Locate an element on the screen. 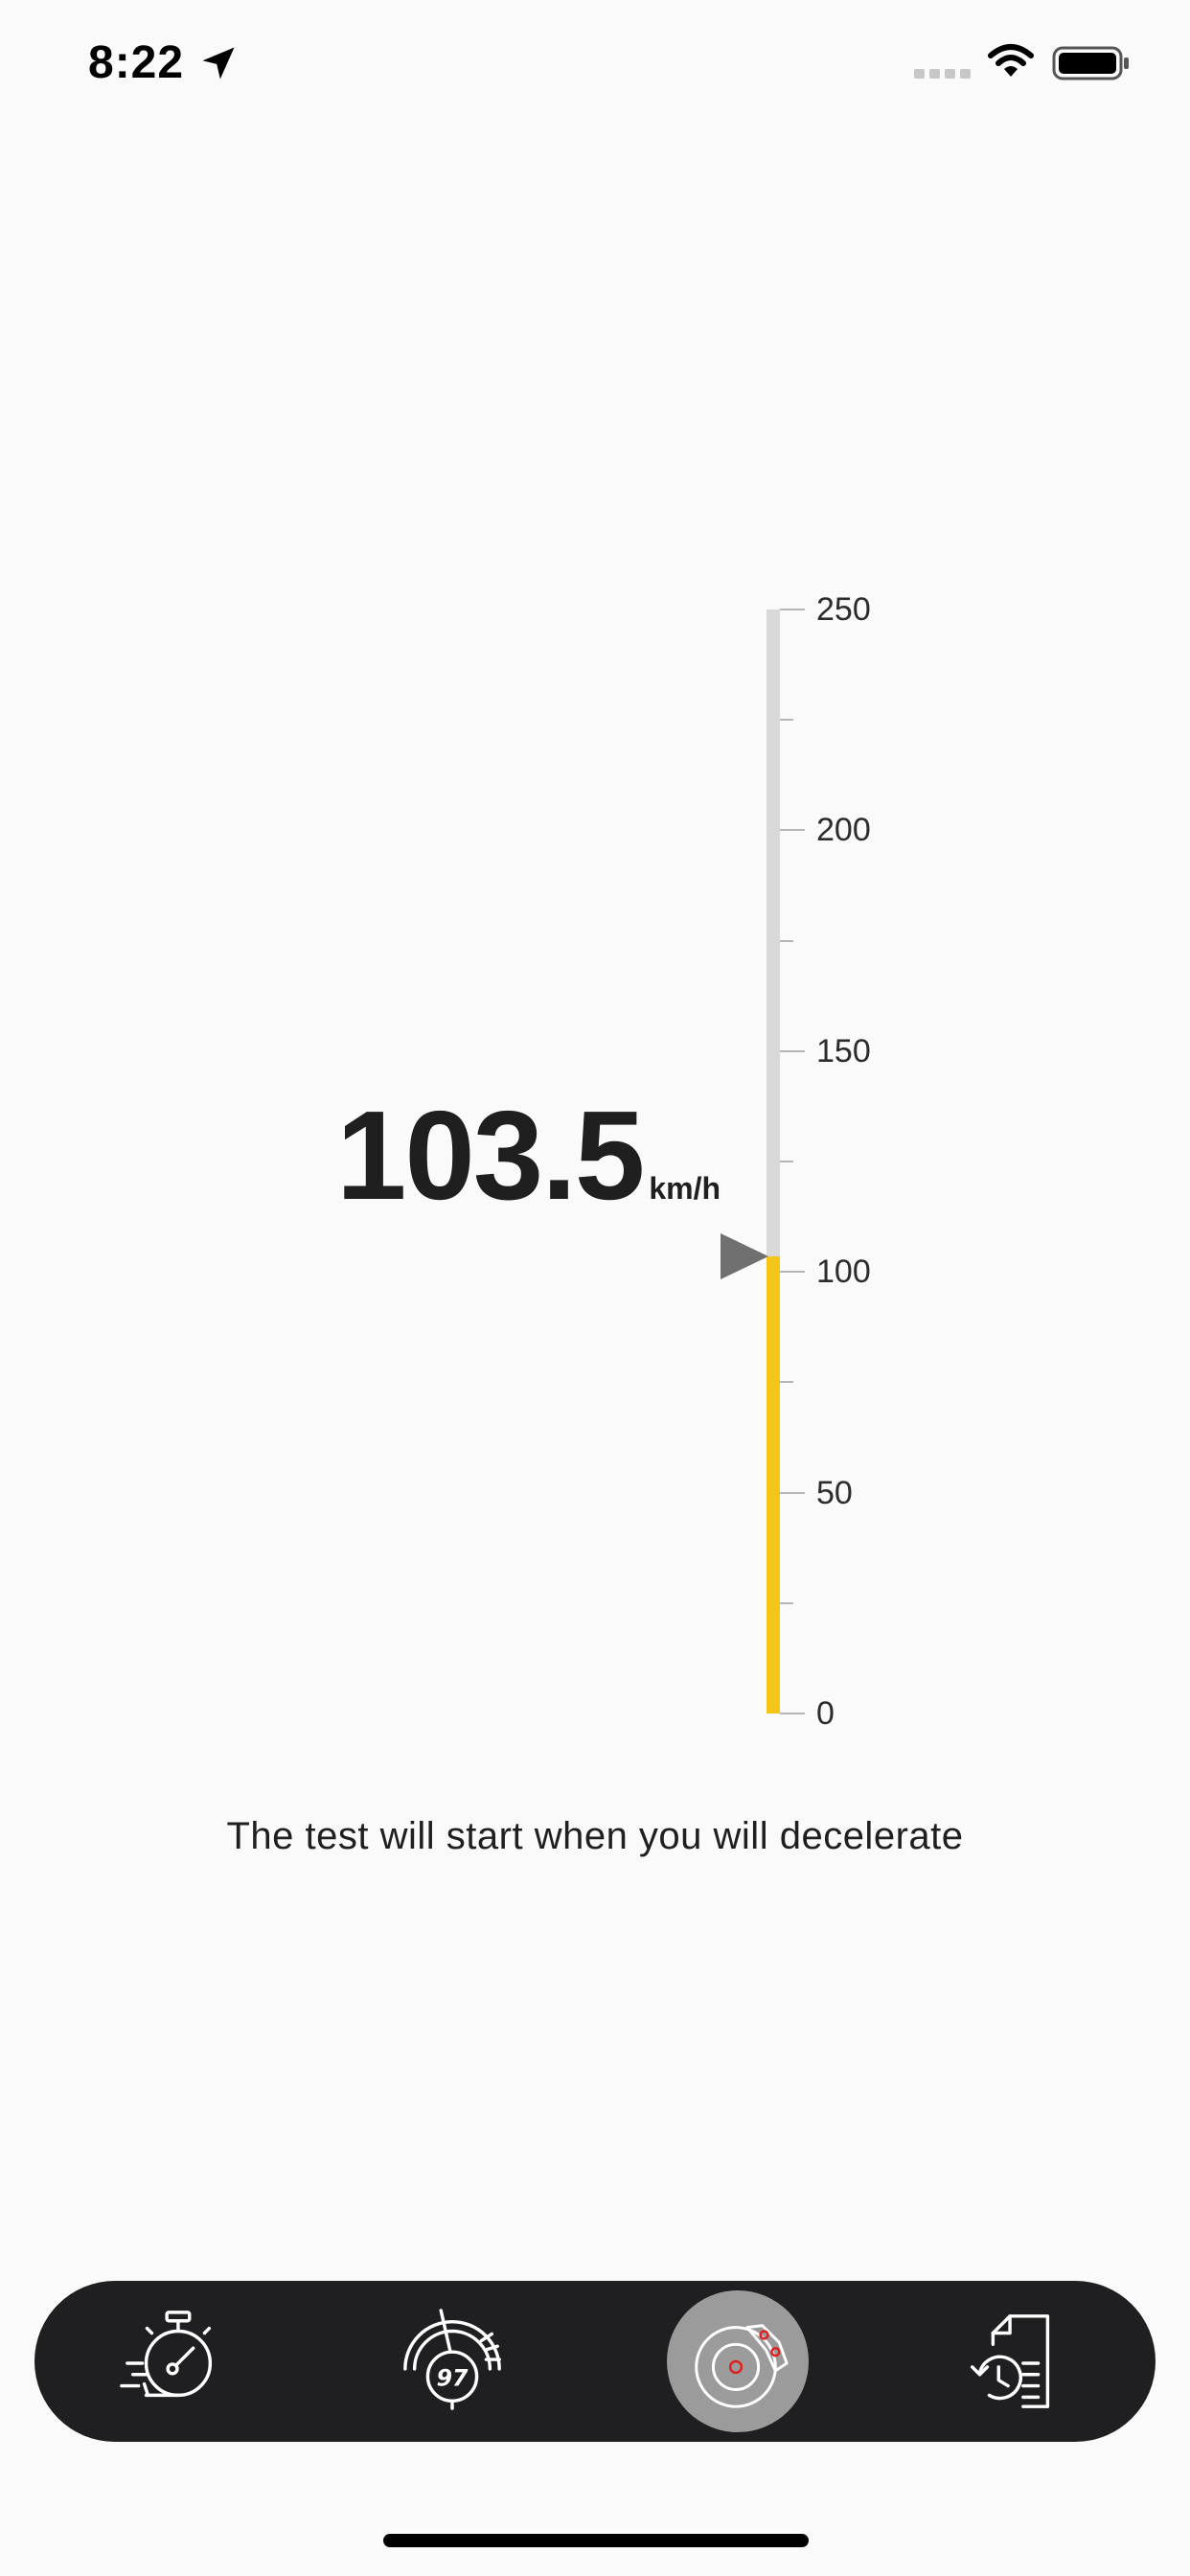  gauge-tick-label: 100 is located at coordinates (843, 1272).